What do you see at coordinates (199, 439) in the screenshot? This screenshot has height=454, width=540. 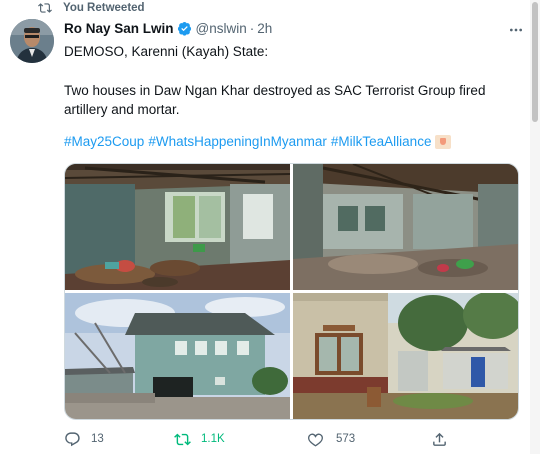 I see `retweet-button: 1.1K` at bounding box center [199, 439].